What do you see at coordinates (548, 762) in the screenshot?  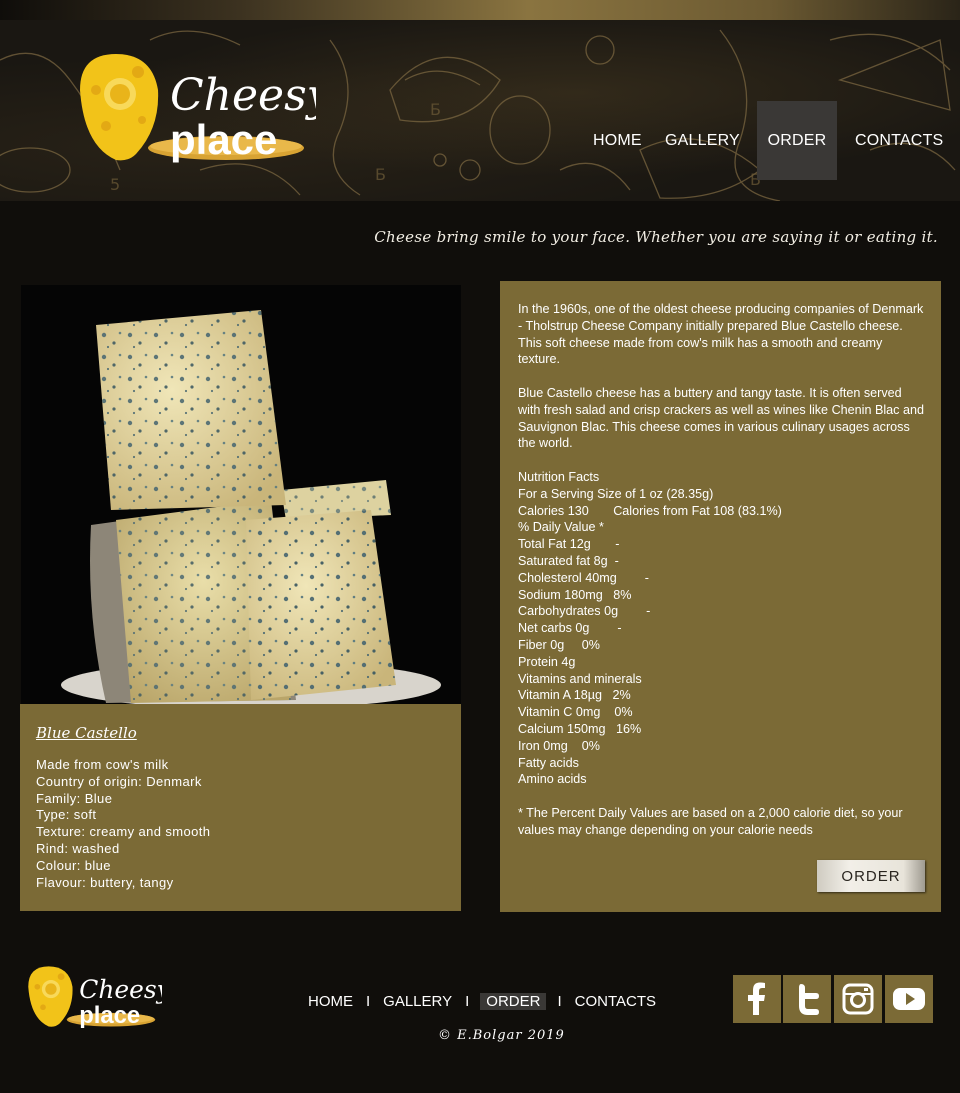 I see `nutrition-line: Fatty acids` at bounding box center [548, 762].